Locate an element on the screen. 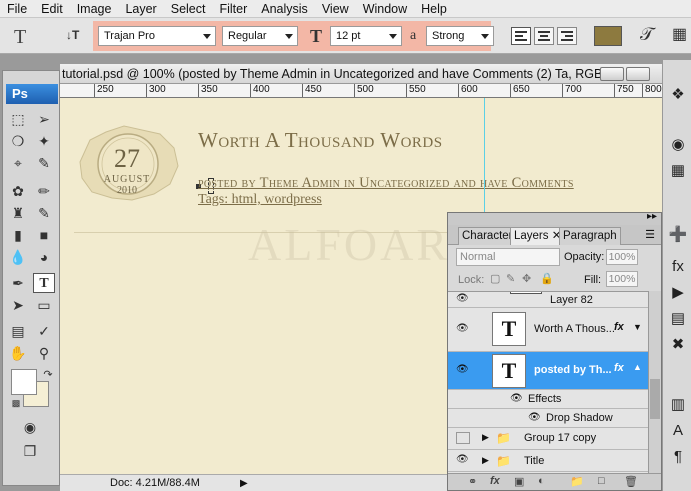 This screenshot has width=691, height=491. lasso-tool-icon: ❍ is located at coordinates (18, 141).